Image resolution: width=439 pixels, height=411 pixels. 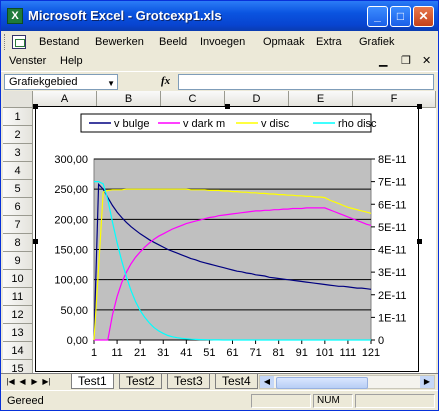 What do you see at coordinates (94, 353) in the screenshot?
I see `x-tick-label: 1` at bounding box center [94, 353].